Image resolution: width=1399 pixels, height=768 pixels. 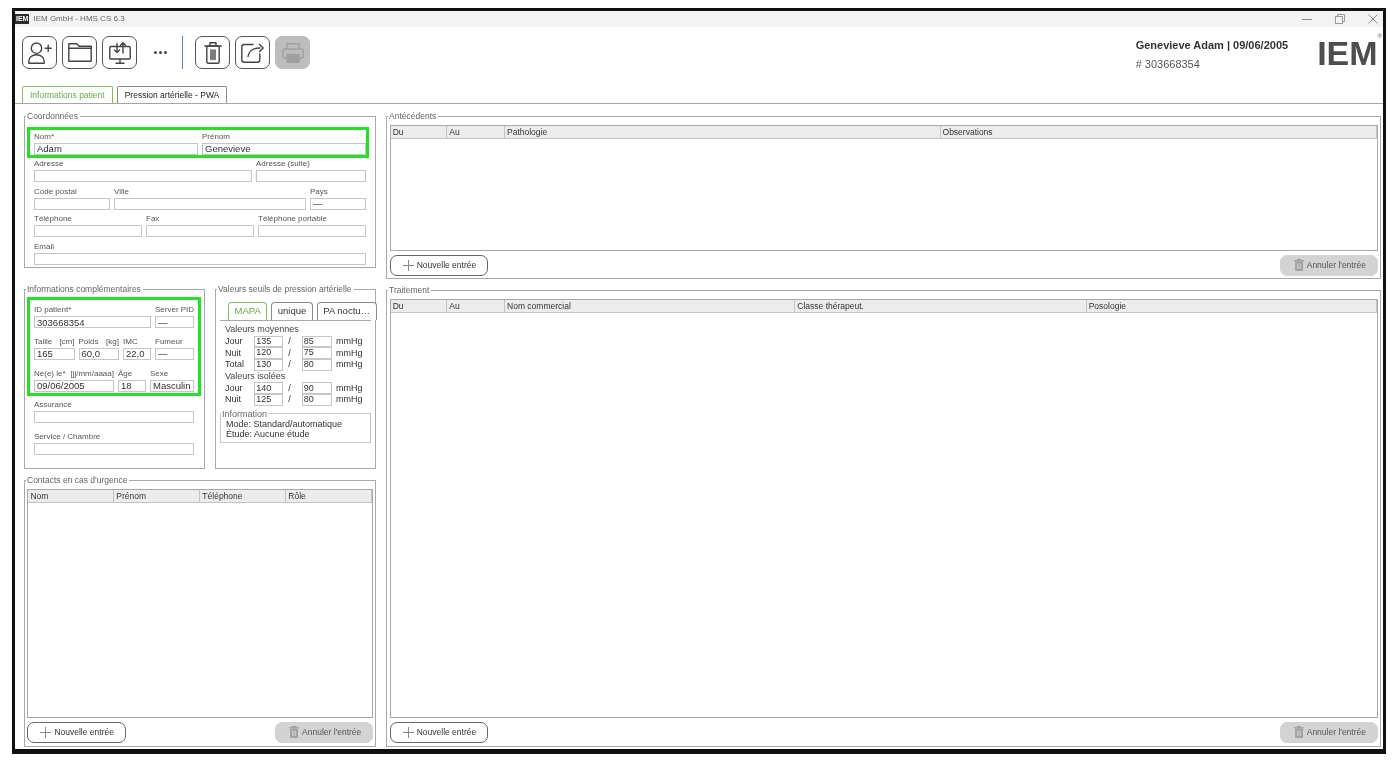 What do you see at coordinates (159, 373) in the screenshot?
I see `field-label: Sexe` at bounding box center [159, 373].